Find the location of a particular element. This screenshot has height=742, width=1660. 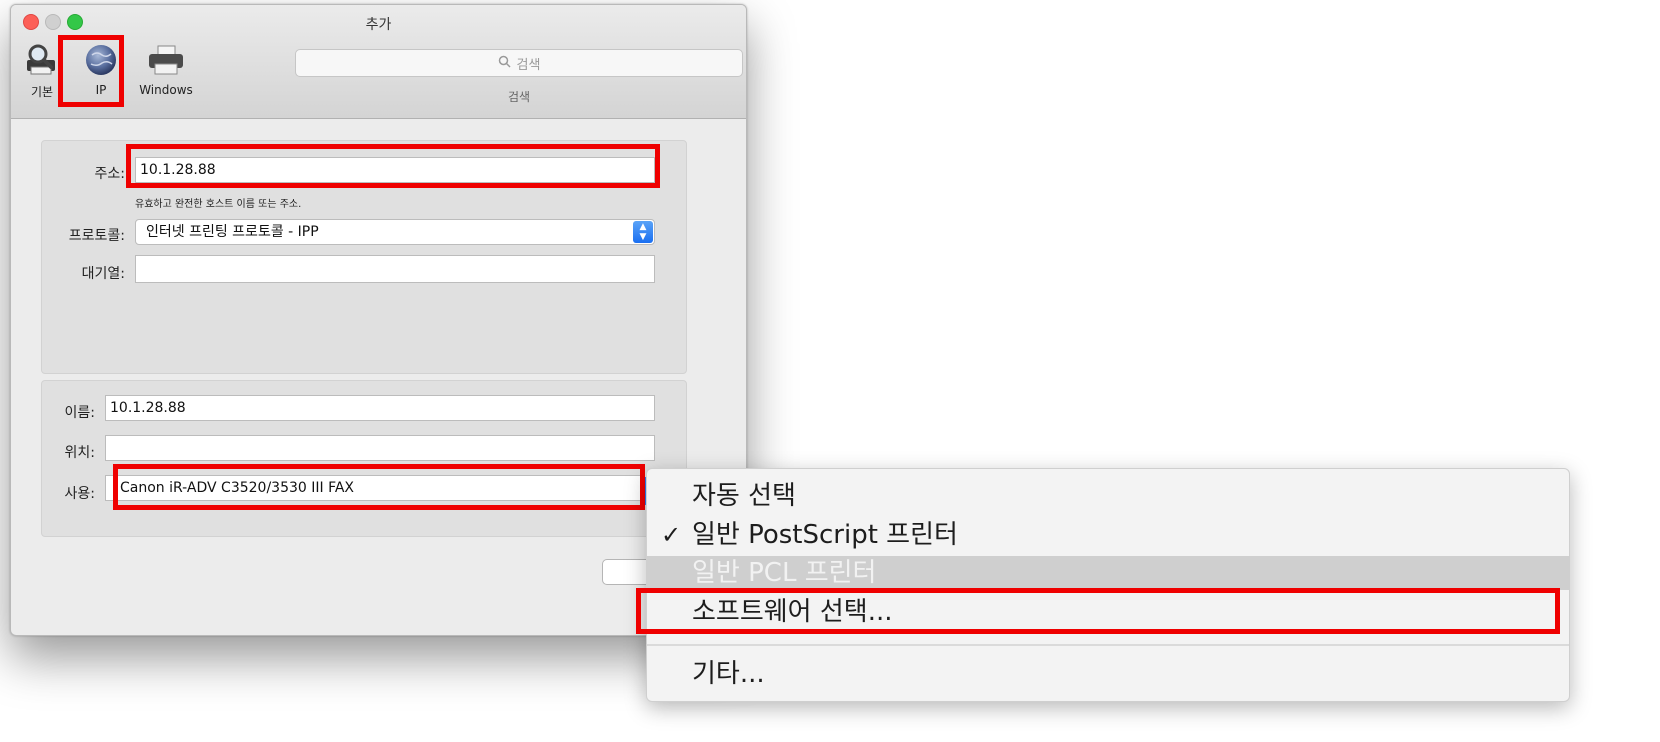

protocol-value: 인터넷 프린팅 프로토콜 - IPP is located at coordinates (232, 232).